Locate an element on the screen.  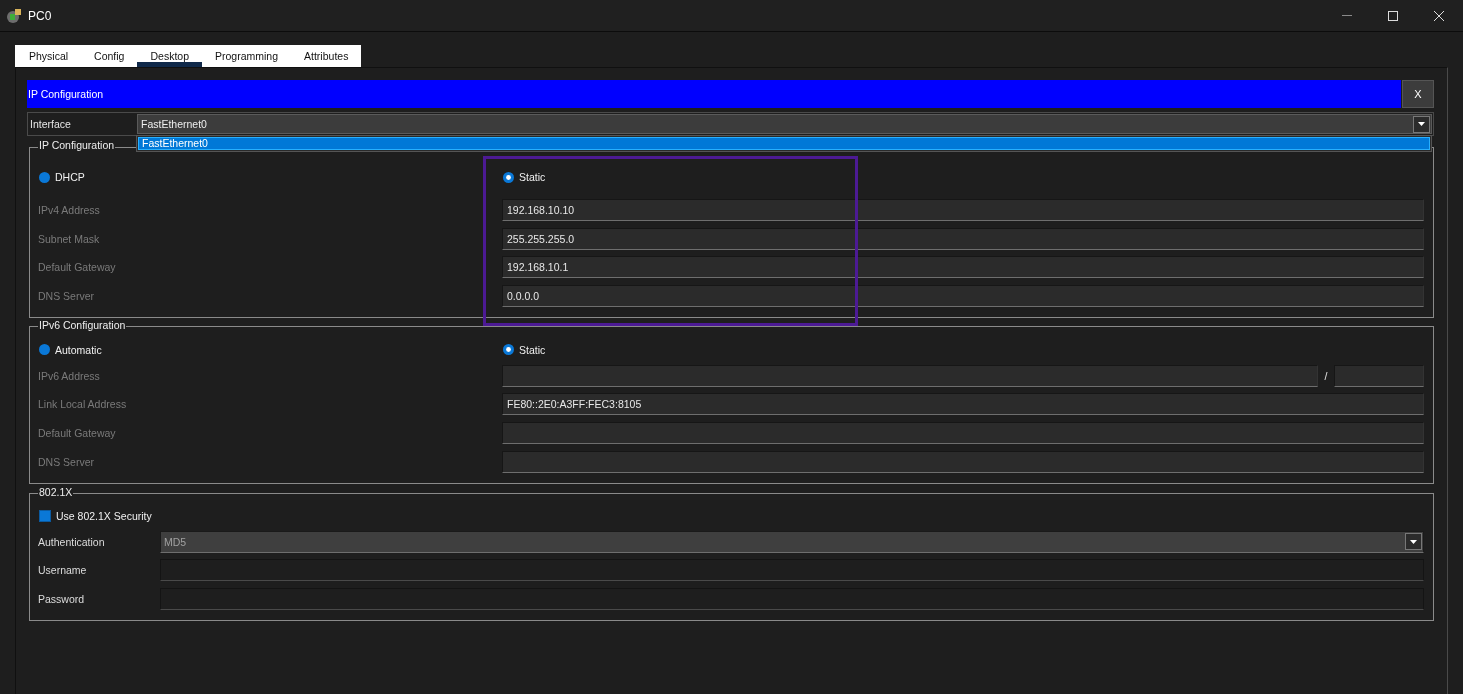
checkbox: Use 802.1X Security is located at coordinates (95, 515).